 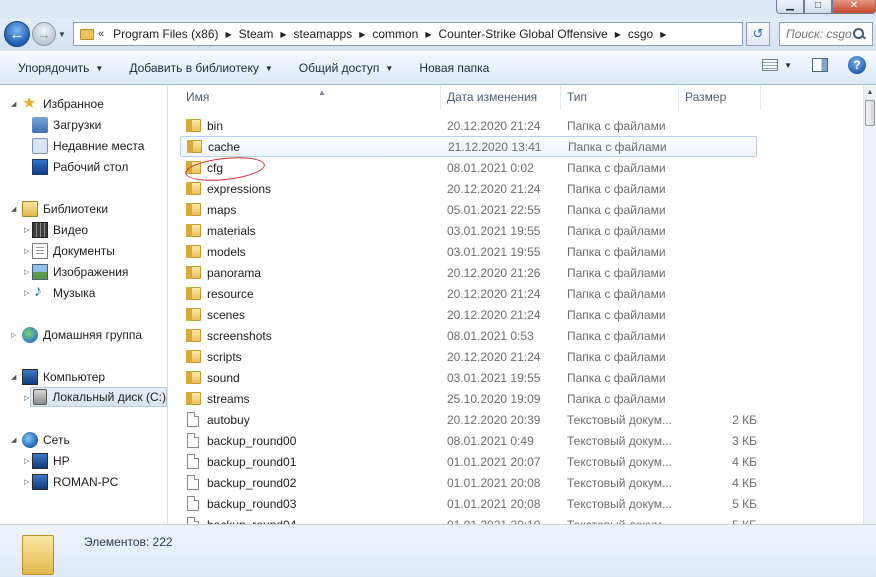 What do you see at coordinates (494, 209) in the screenshot?
I see `file-date: 05.01.2021 22:55` at bounding box center [494, 209].